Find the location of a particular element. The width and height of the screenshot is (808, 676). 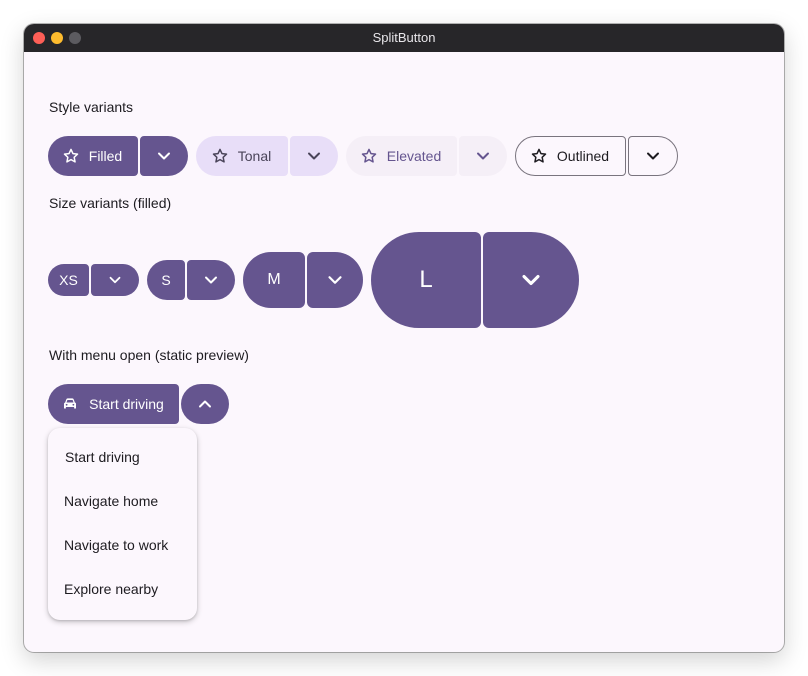

elevated-label: Elevated is located at coordinates (414, 156).